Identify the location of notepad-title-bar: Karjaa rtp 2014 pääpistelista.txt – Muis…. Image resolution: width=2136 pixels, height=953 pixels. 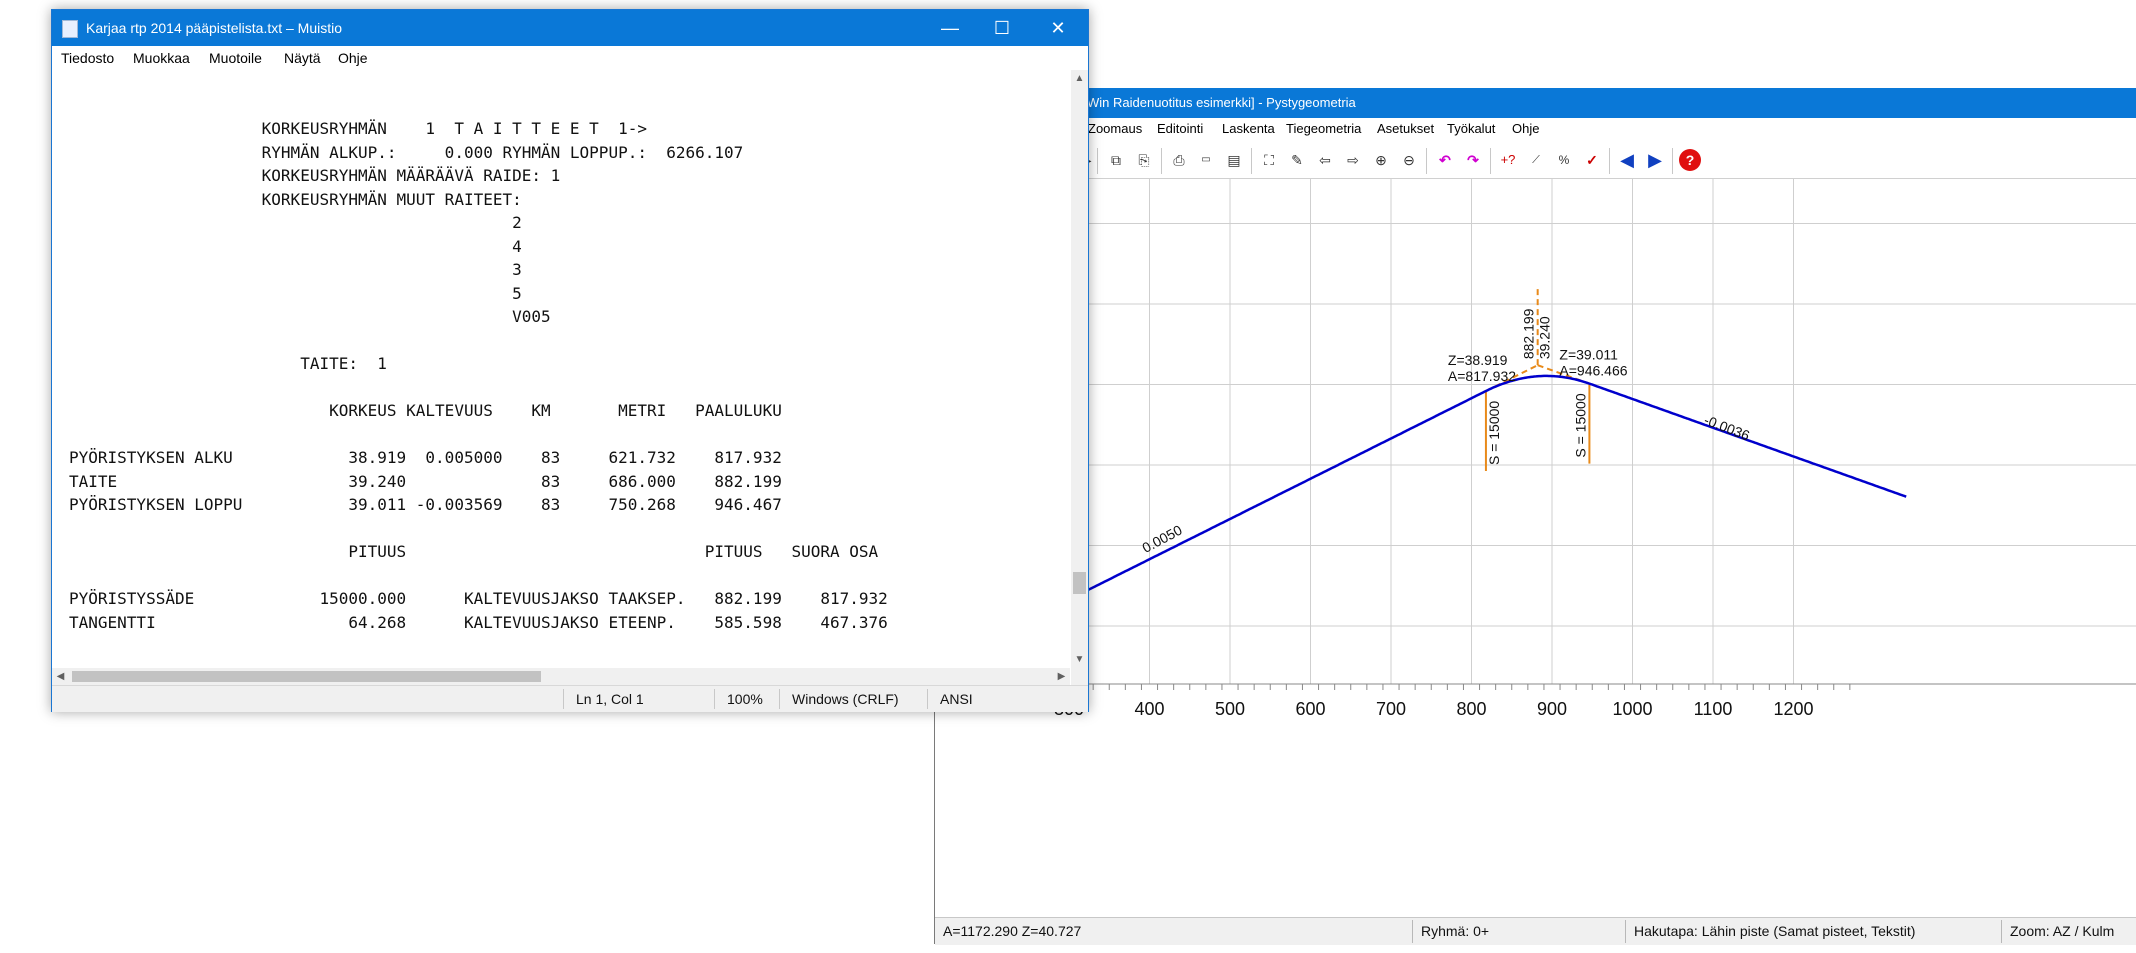
(570, 28).